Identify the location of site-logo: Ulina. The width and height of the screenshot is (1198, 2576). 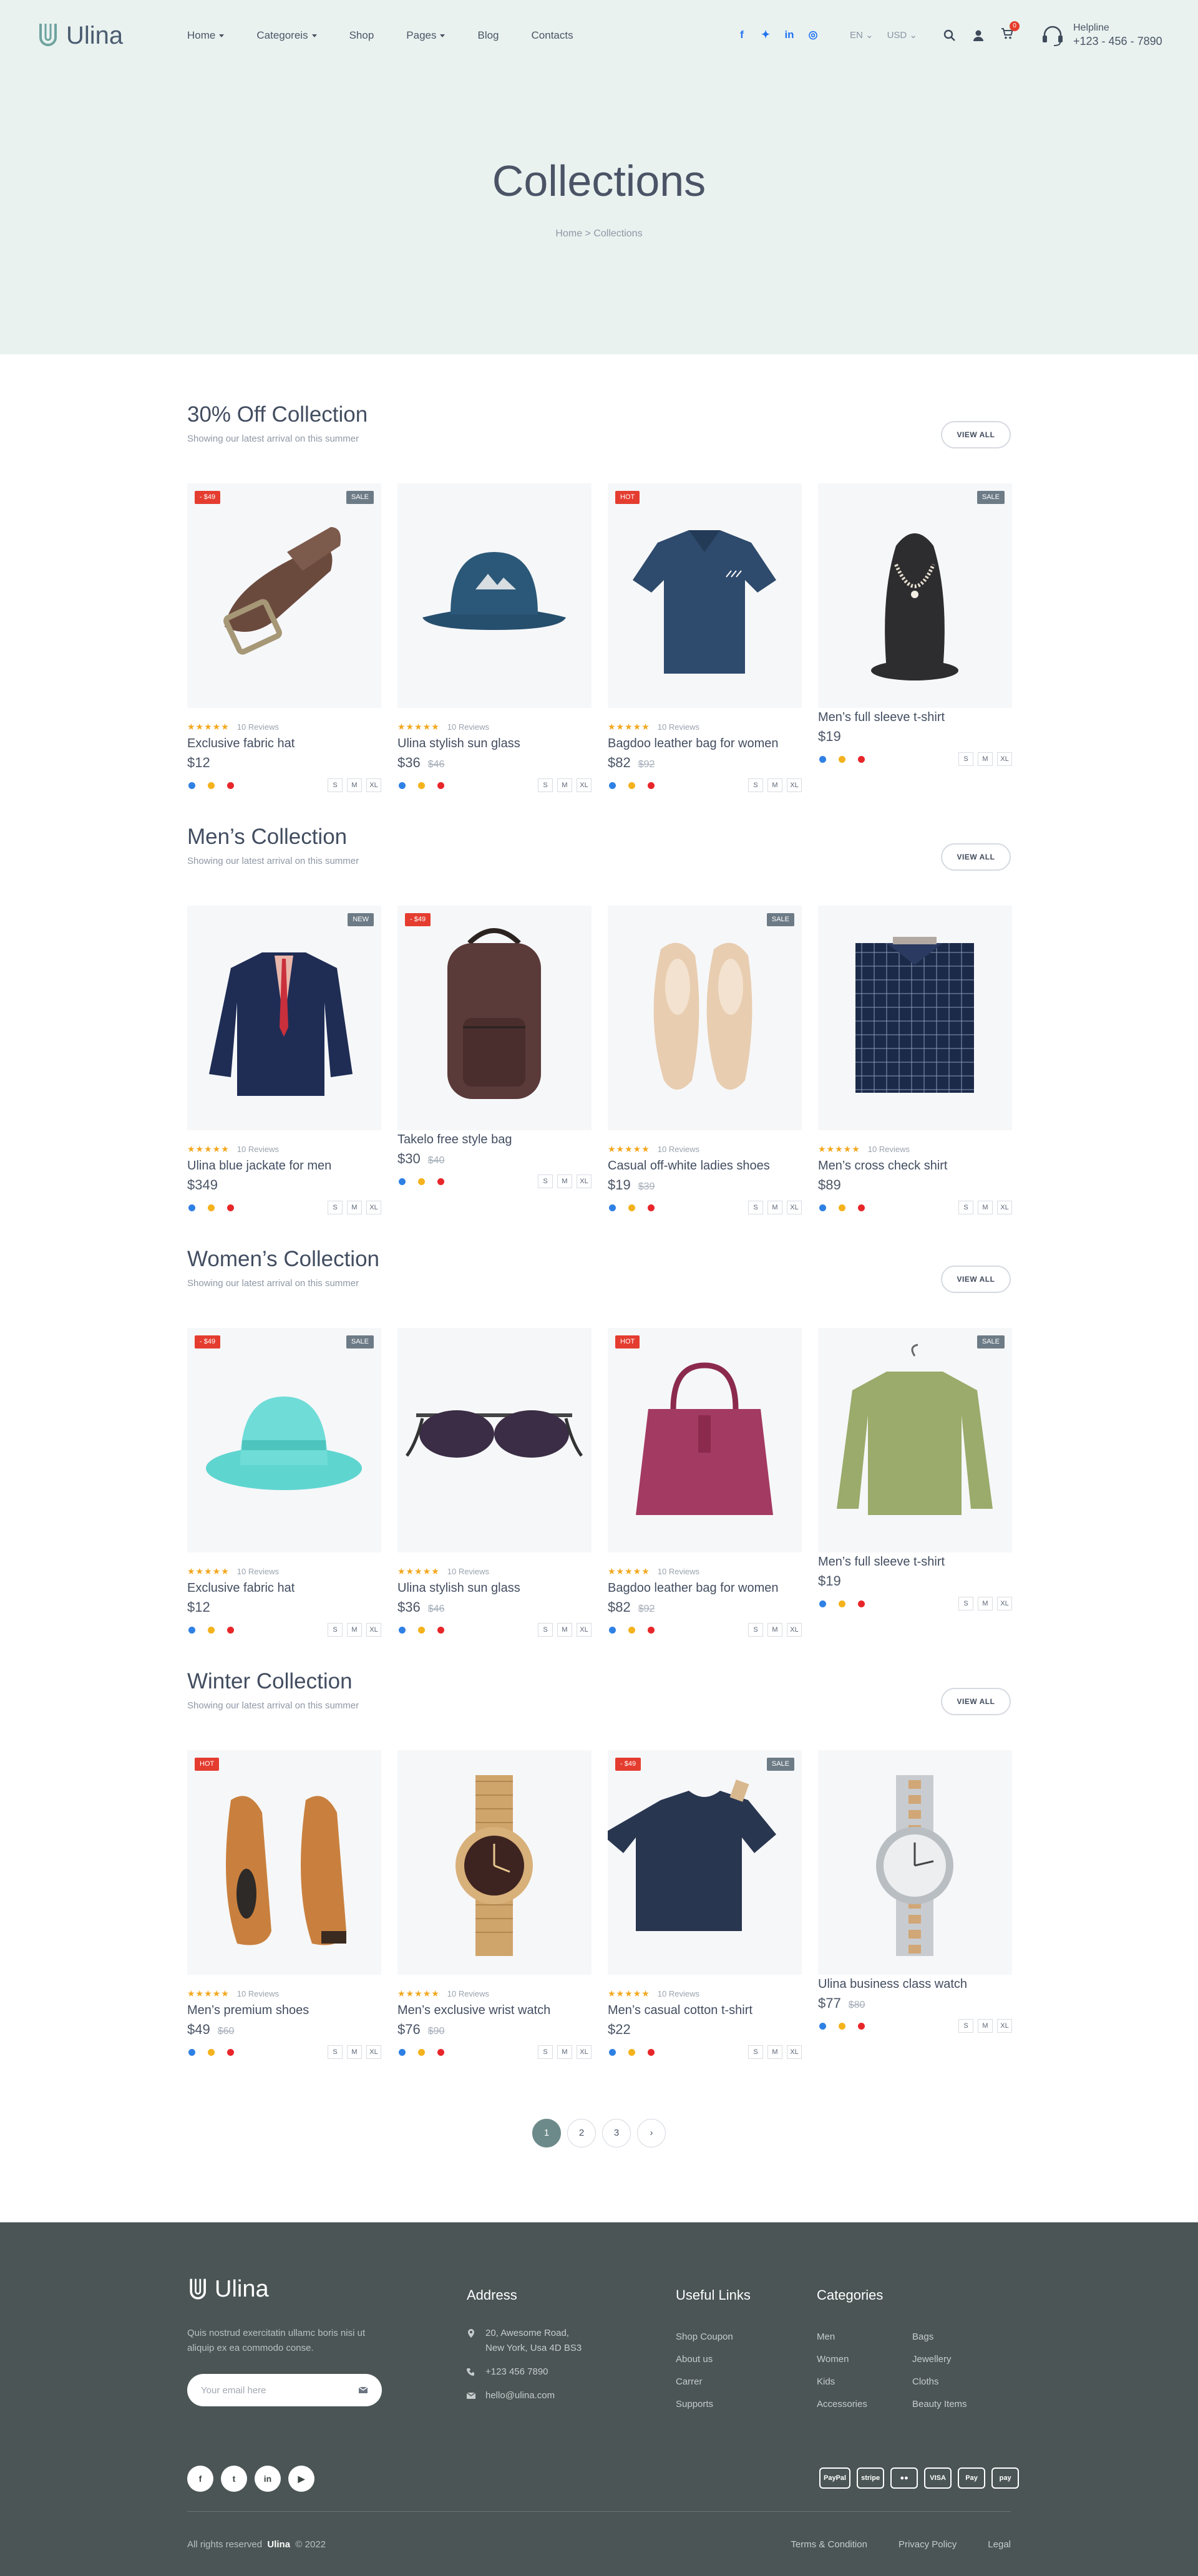
(79, 35).